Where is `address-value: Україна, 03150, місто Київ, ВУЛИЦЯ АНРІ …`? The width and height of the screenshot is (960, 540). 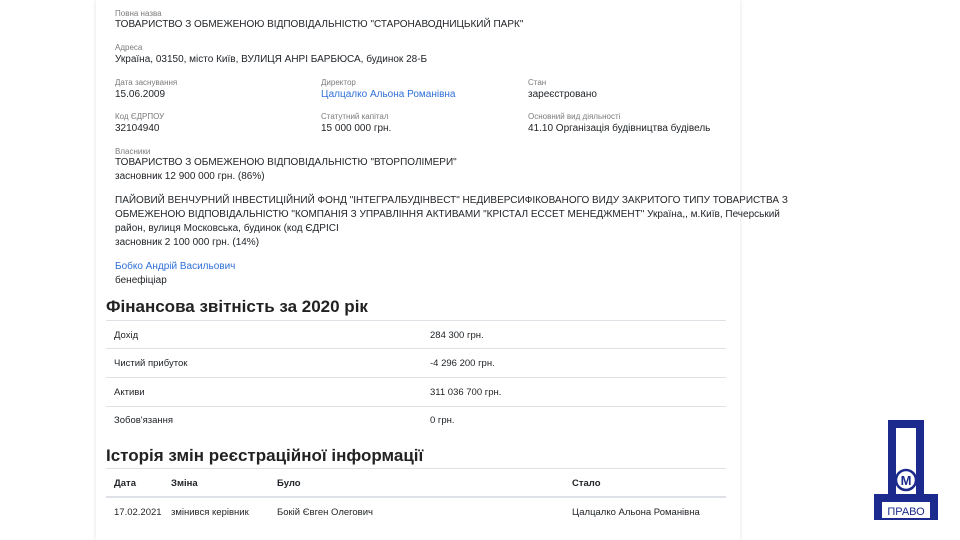
address-value: Україна, 03150, місто Київ, ВУЛИЦЯ АНРІ … is located at coordinates (271, 59).